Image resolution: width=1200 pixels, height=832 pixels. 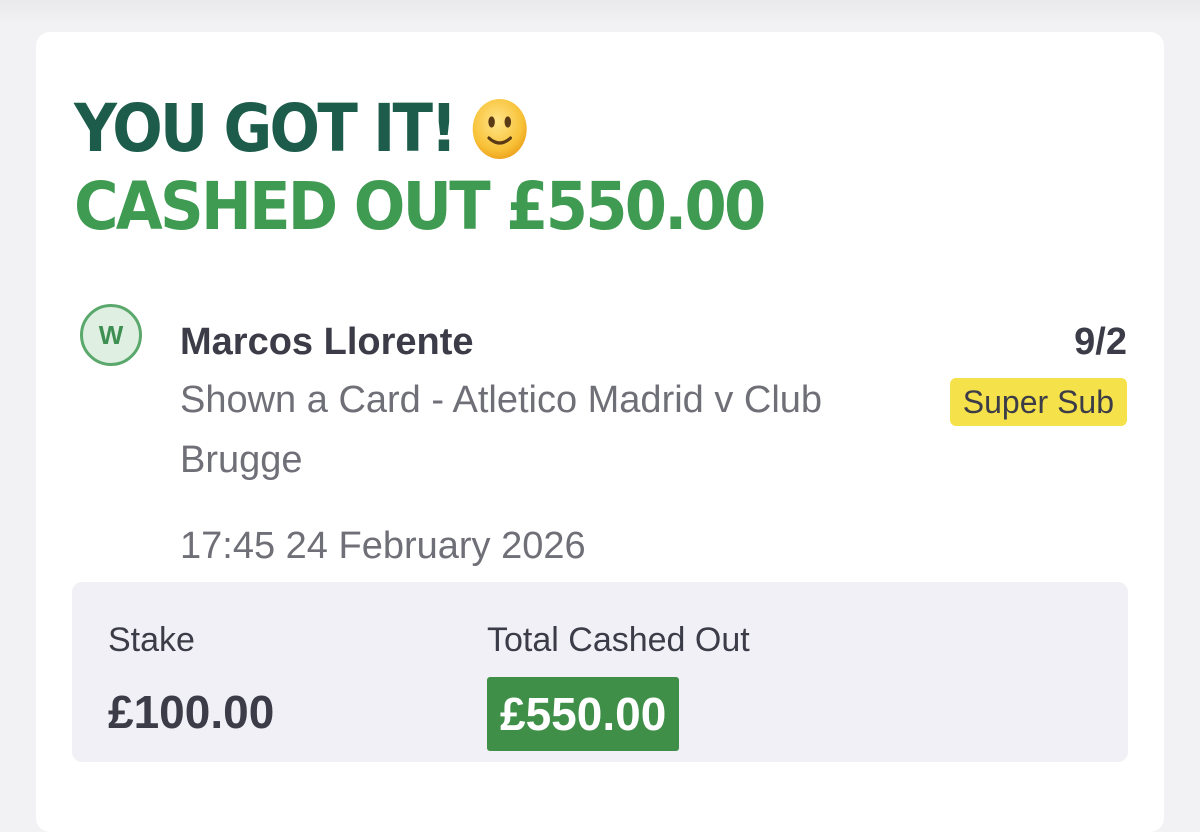 I want to click on win-status-icon: W, so click(x=111, y=335).